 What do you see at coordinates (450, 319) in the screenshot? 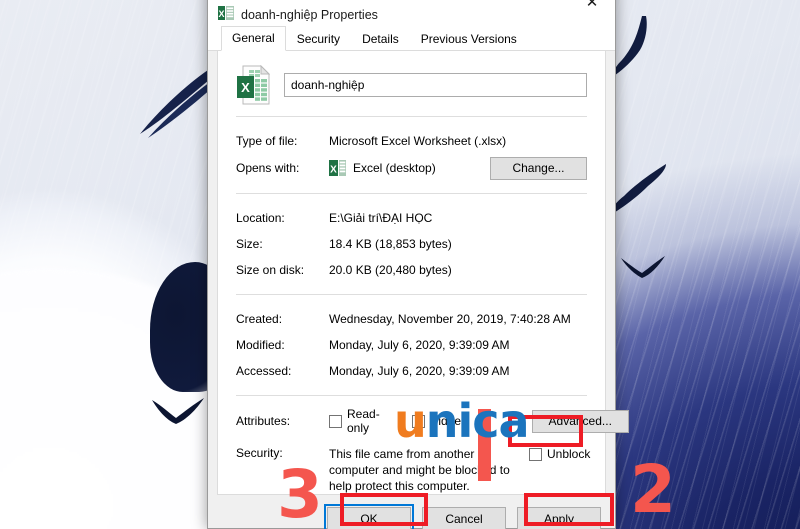
I see `created-value: Wednesday, November 20, 2019, 7:40:28 AM` at bounding box center [450, 319].